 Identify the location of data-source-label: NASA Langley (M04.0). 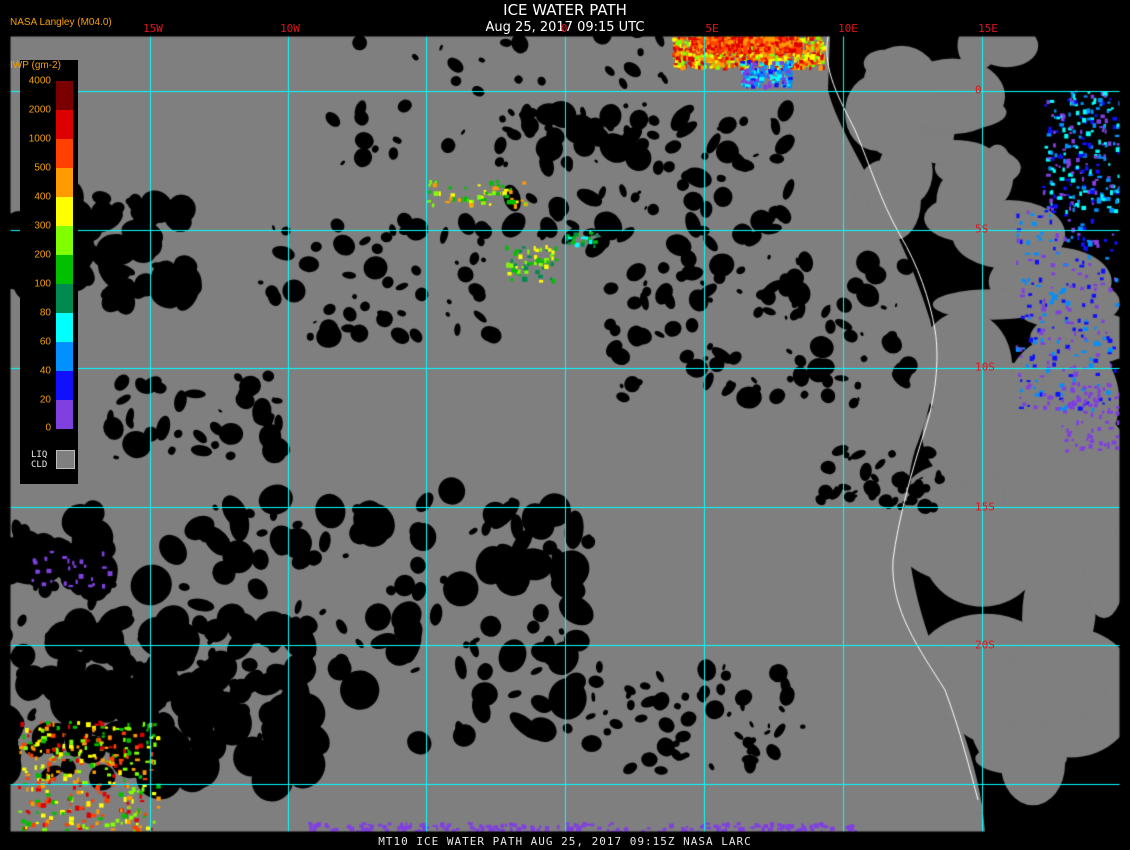
(61, 22).